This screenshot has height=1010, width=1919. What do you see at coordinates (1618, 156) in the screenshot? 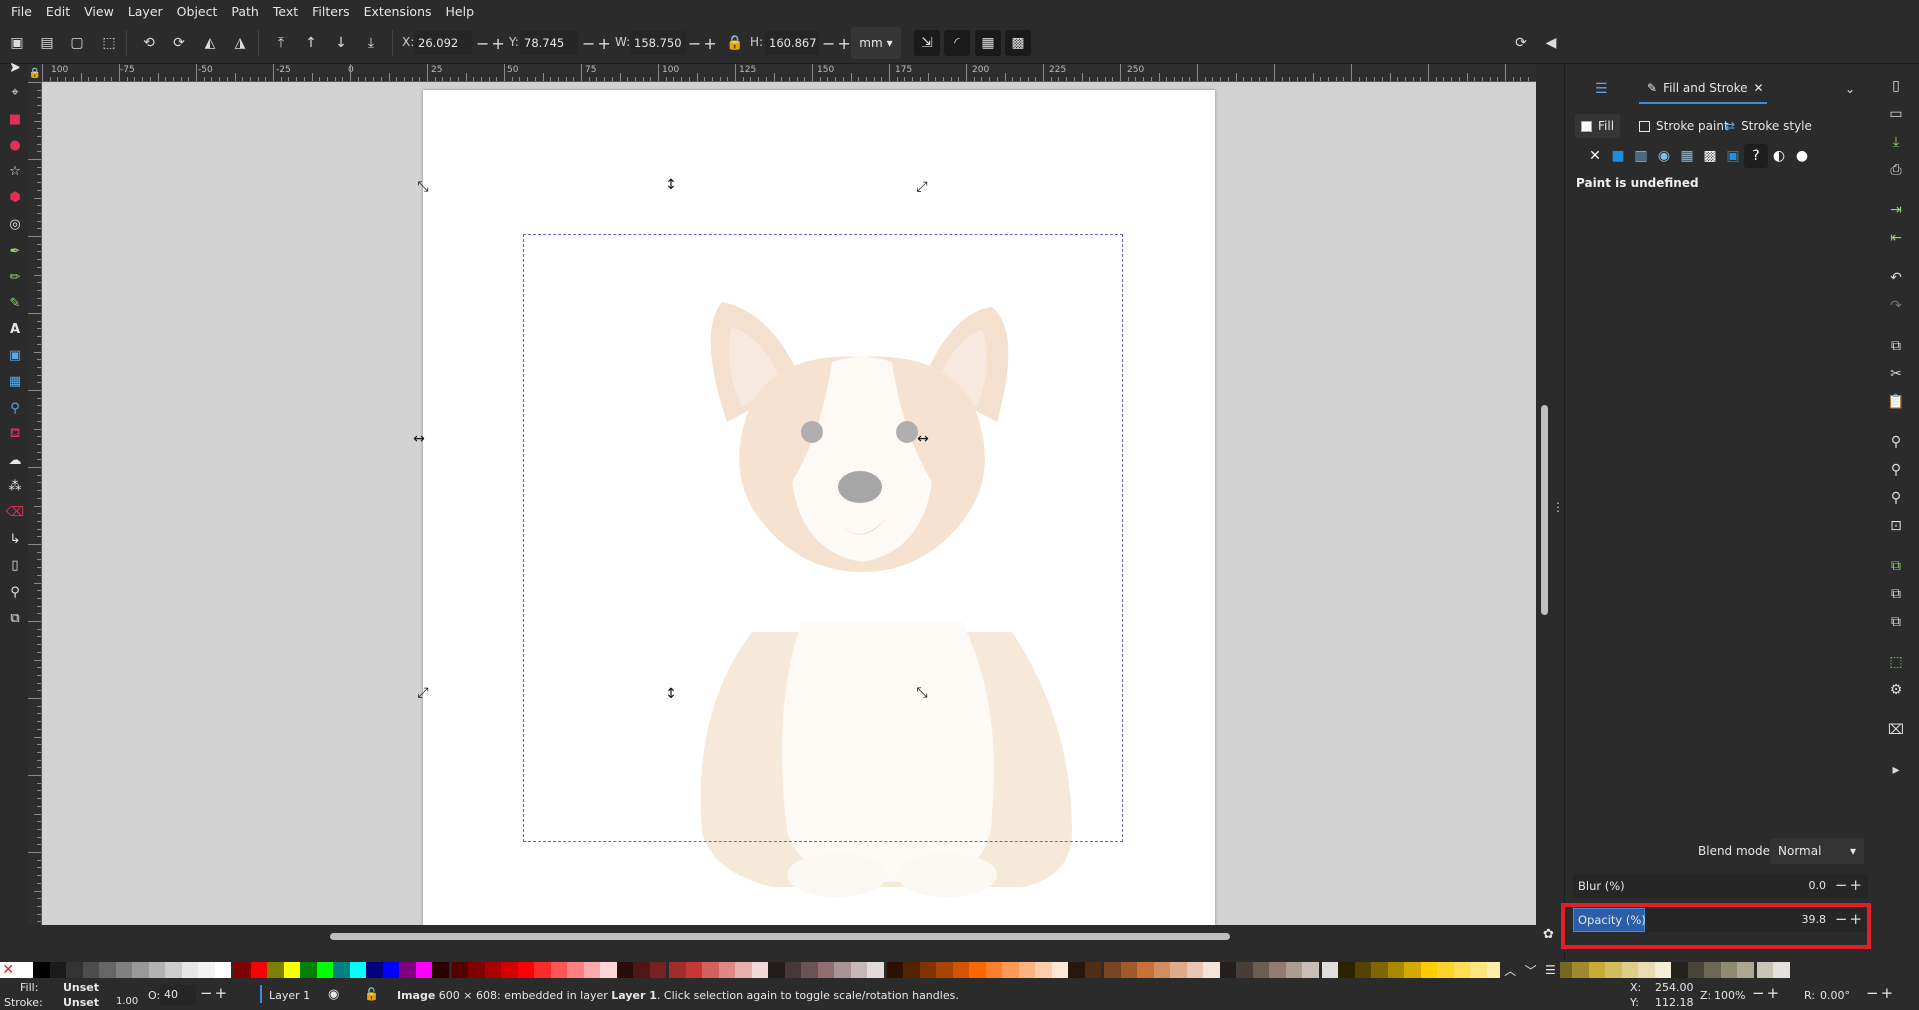
I see `flat-color-icon: ■` at bounding box center [1618, 156].